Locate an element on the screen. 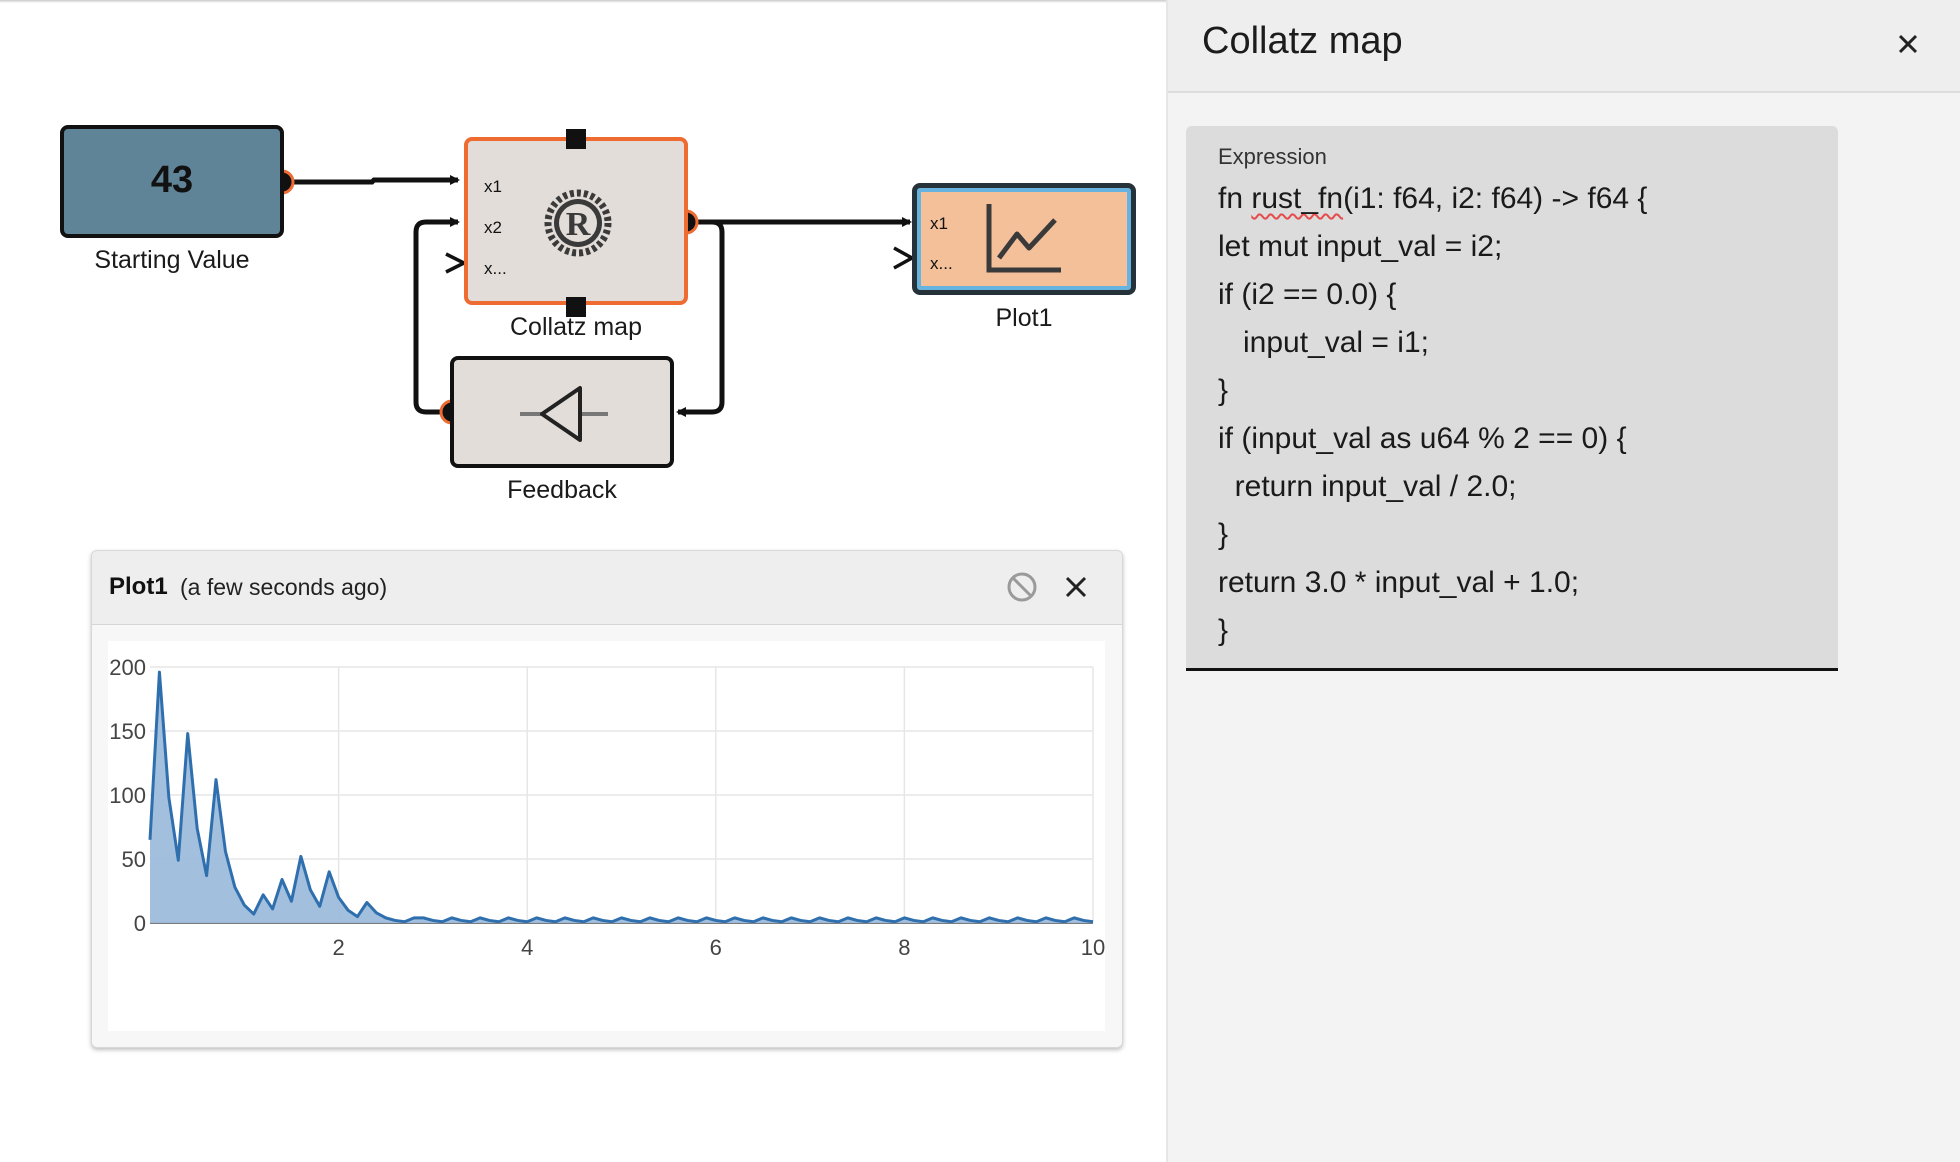 This screenshot has height=1162, width=1960. x-tick-label: 8 is located at coordinates (904, 947).